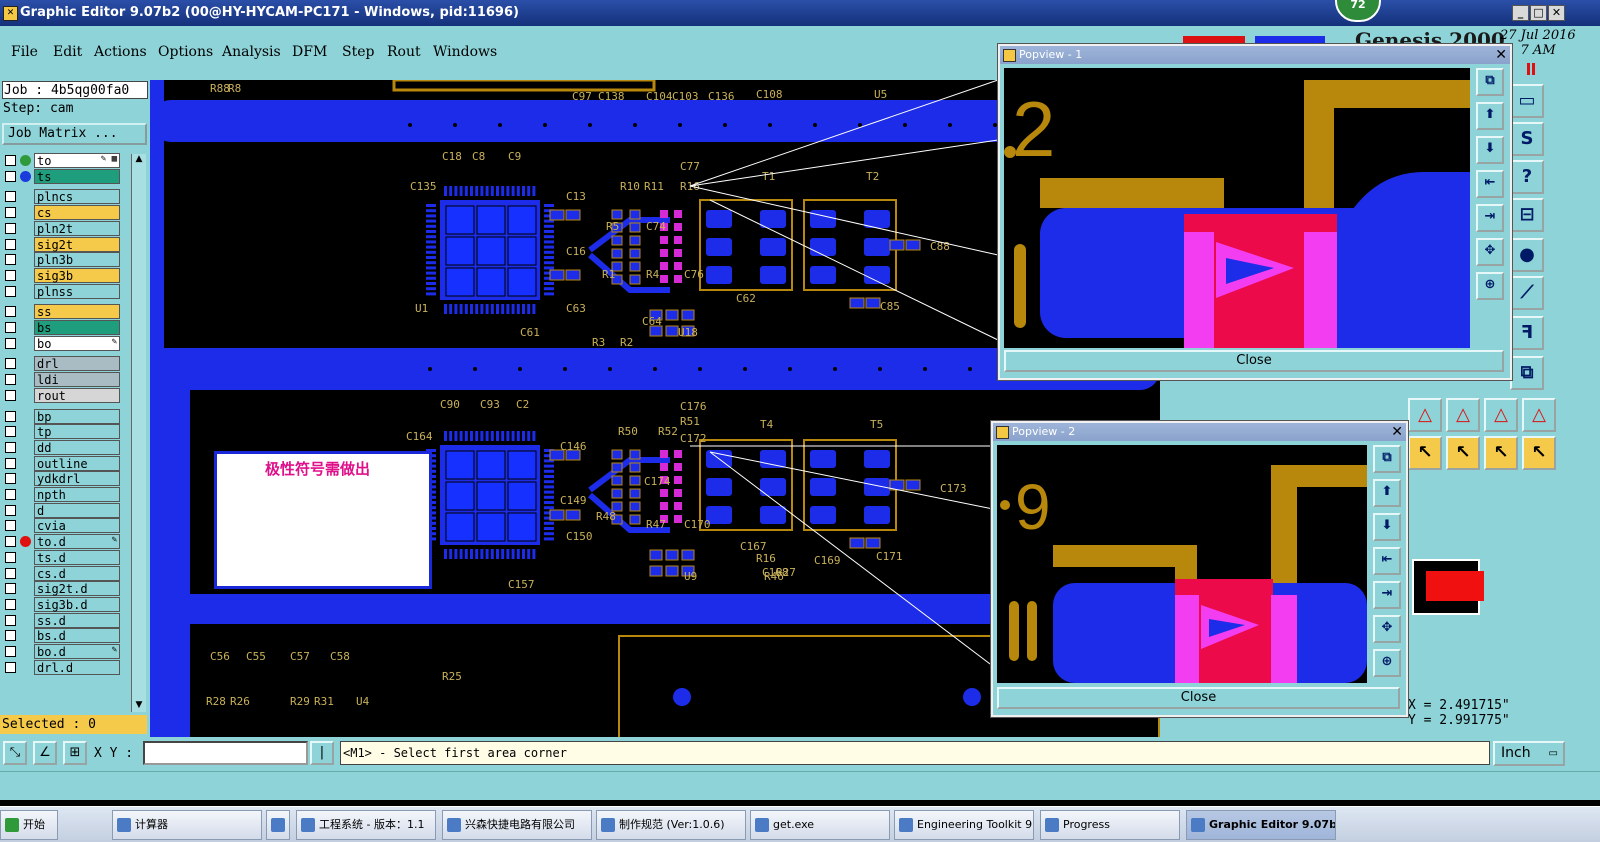 The height and width of the screenshot is (842, 1600). What do you see at coordinates (77, 213) in the screenshot?
I see `layer-name: cs` at bounding box center [77, 213].